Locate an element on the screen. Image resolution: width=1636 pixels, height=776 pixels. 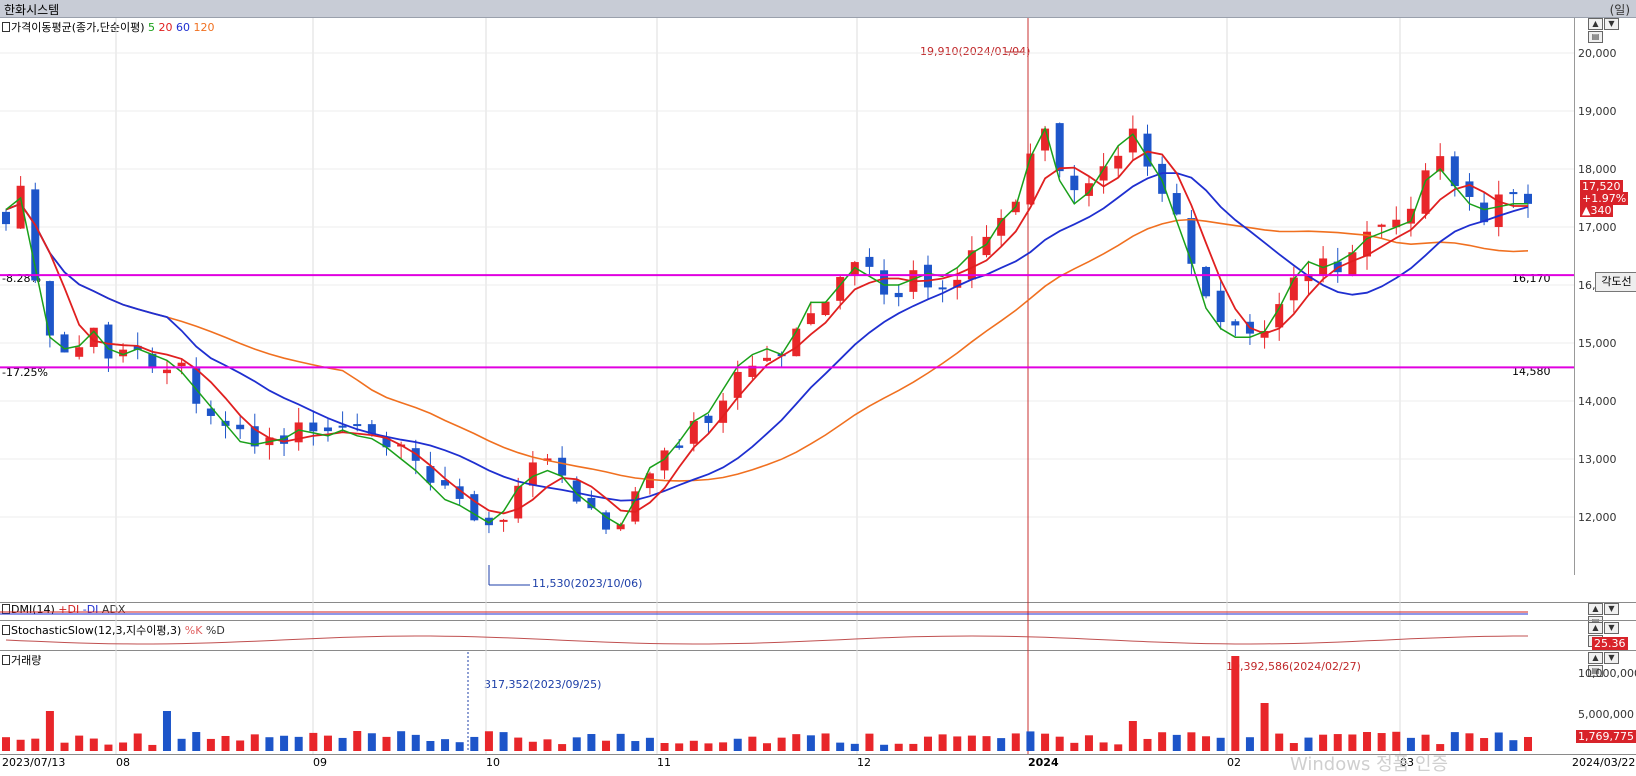
period-unit: (일) is located at coordinates (1619, 10).